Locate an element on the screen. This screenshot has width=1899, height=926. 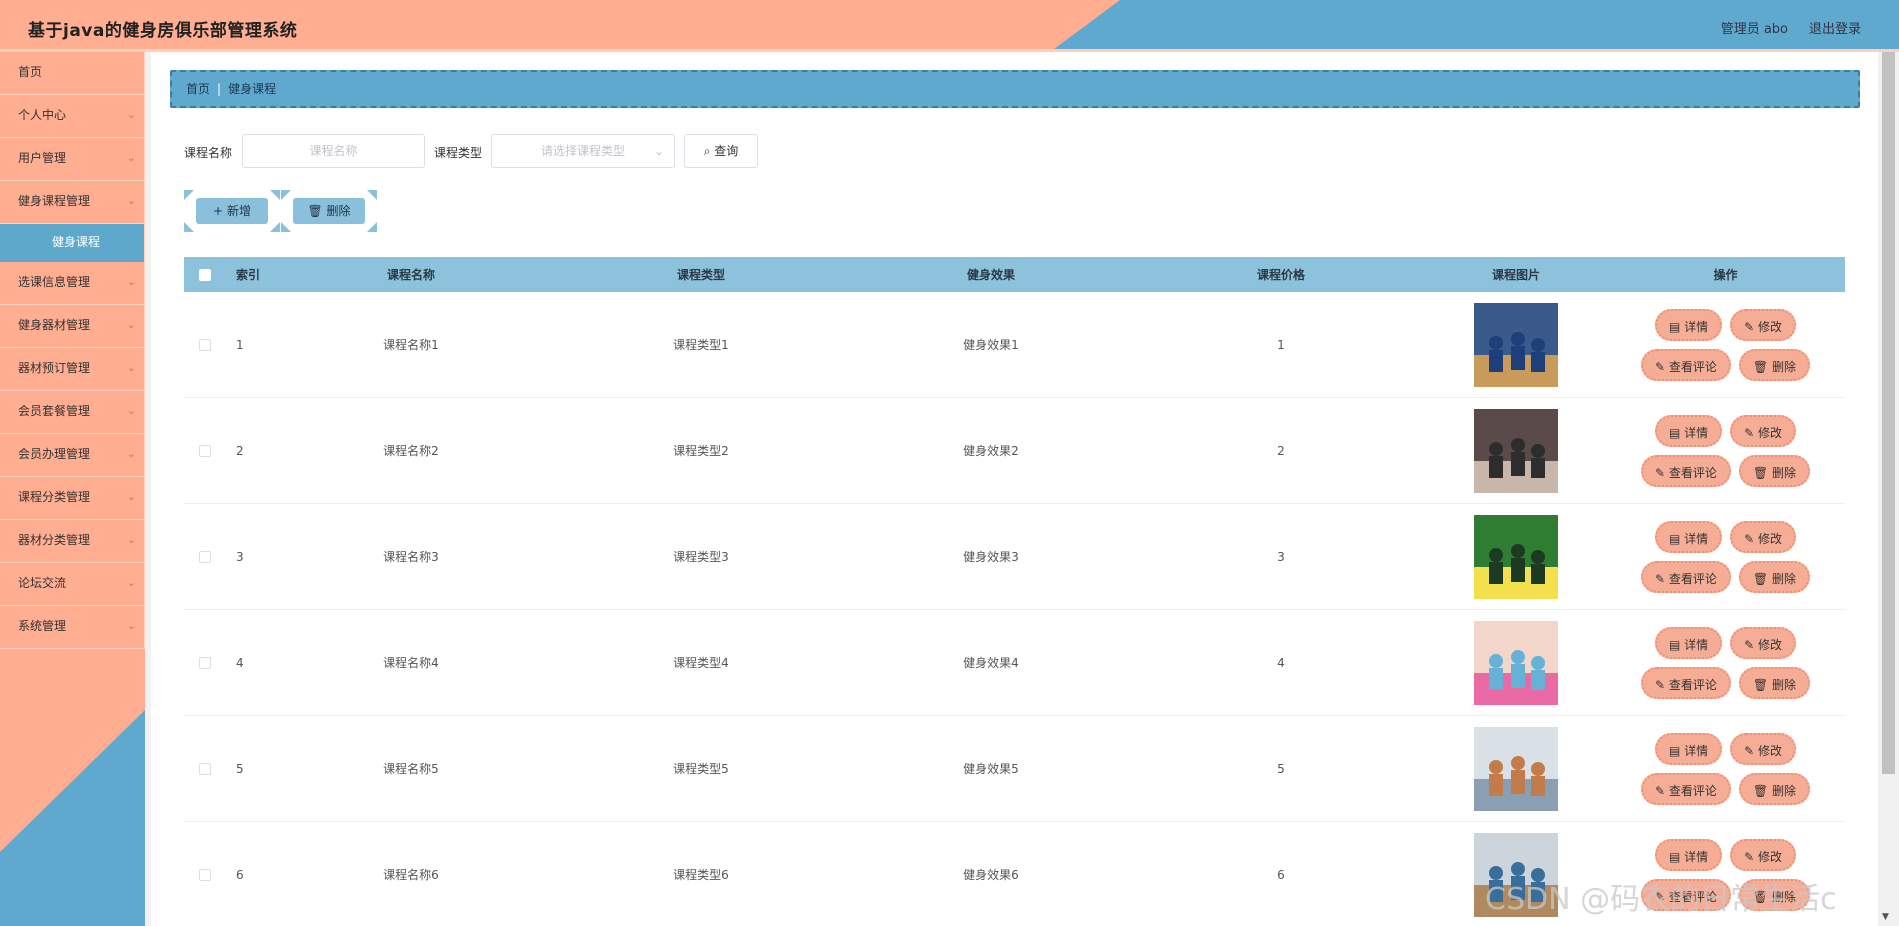
header-effect: 健身效果 is located at coordinates (990, 275).